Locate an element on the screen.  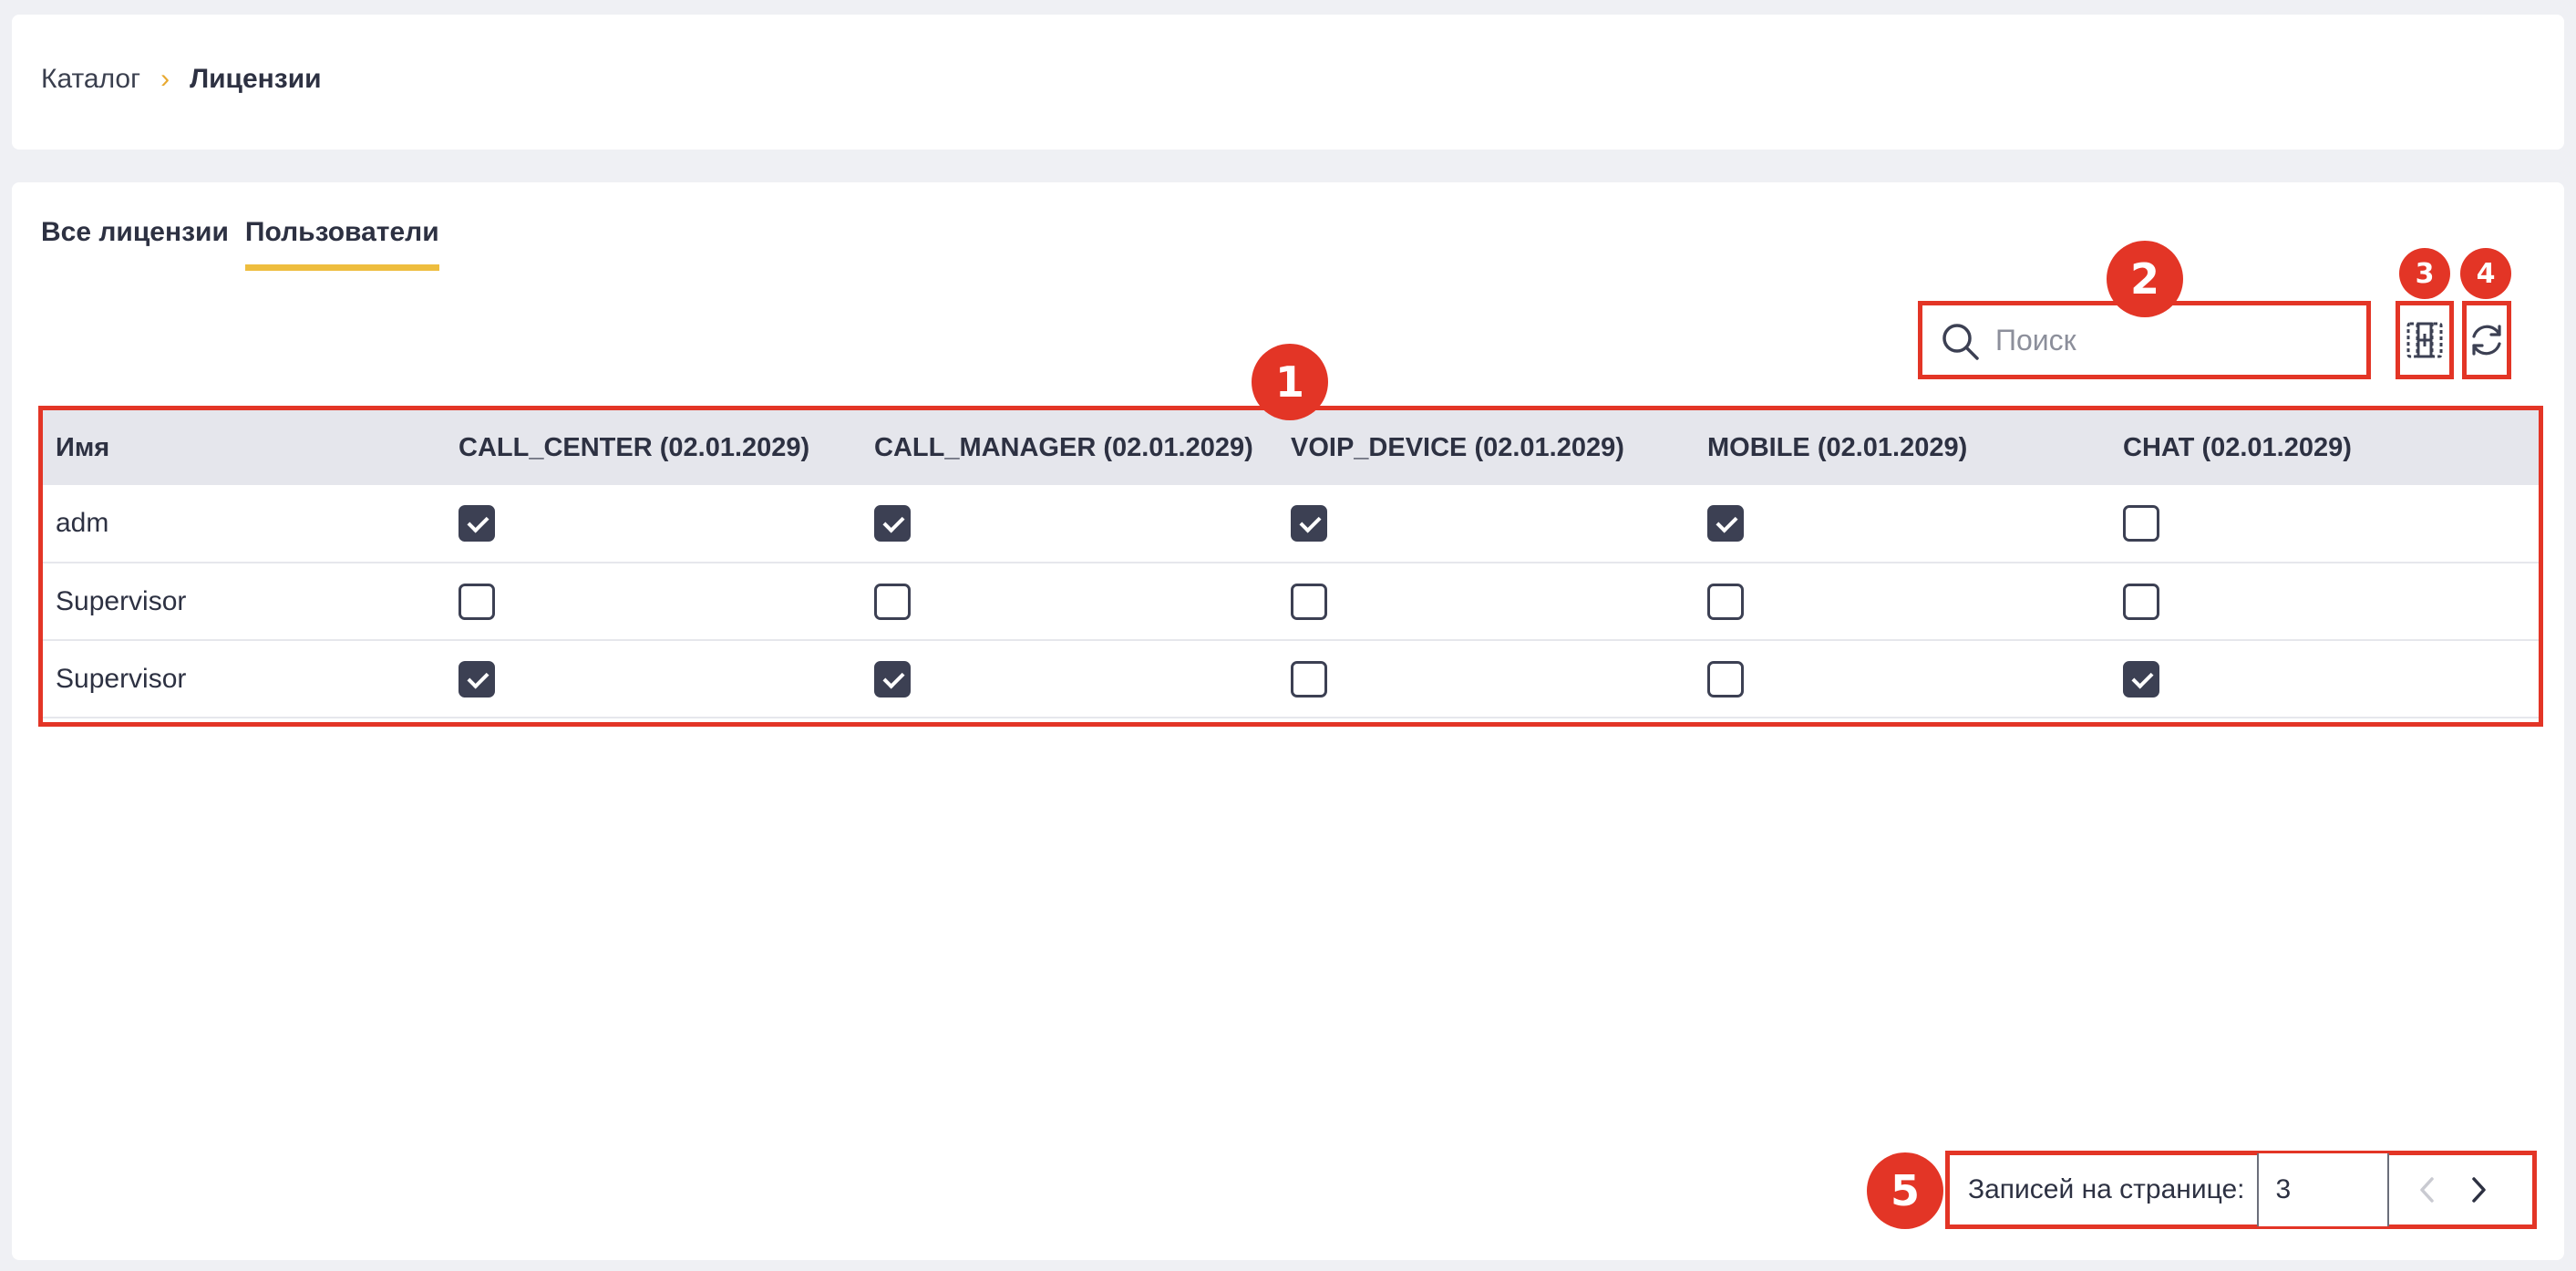
breadcrumb: Каталог › Лицензии is located at coordinates (181, 79).